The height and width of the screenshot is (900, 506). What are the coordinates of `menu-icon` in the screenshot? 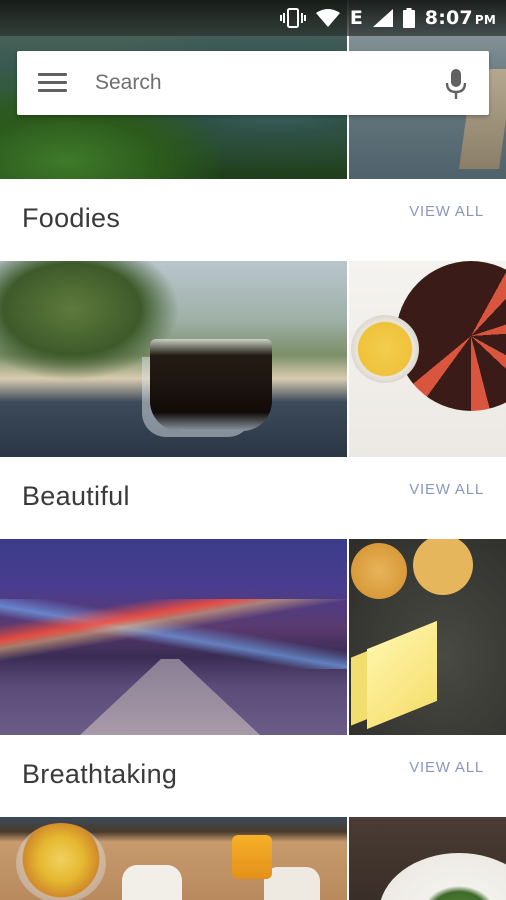 It's located at (52, 83).